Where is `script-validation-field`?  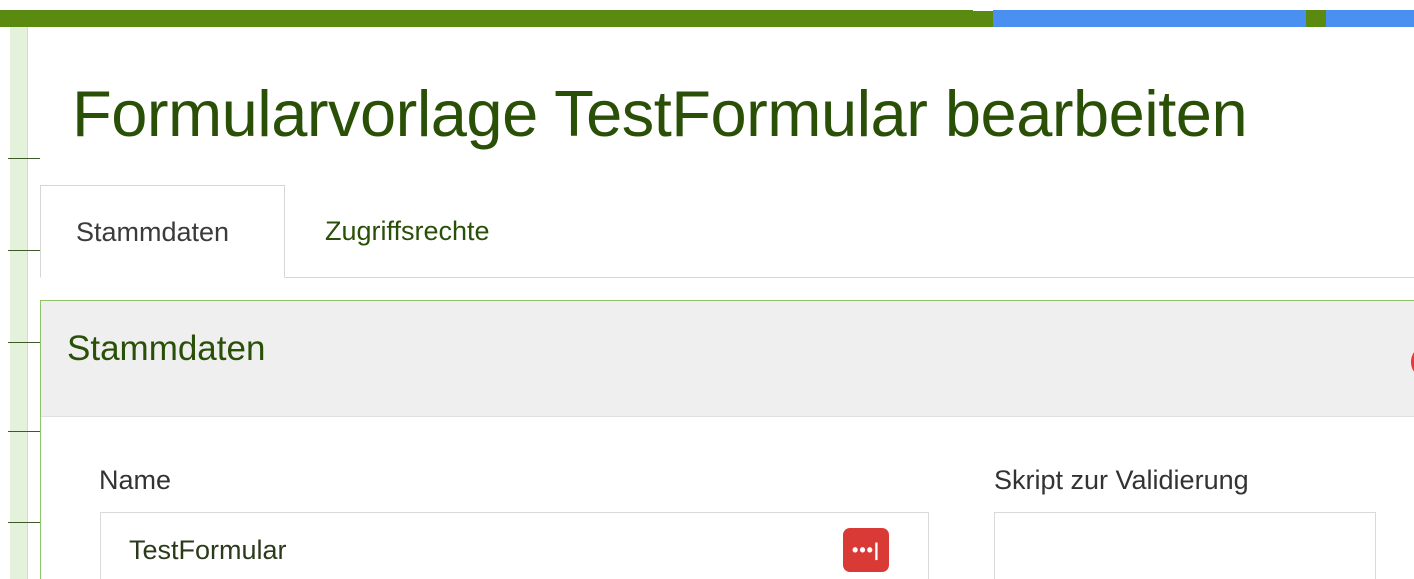 script-validation-field is located at coordinates (1185, 545).